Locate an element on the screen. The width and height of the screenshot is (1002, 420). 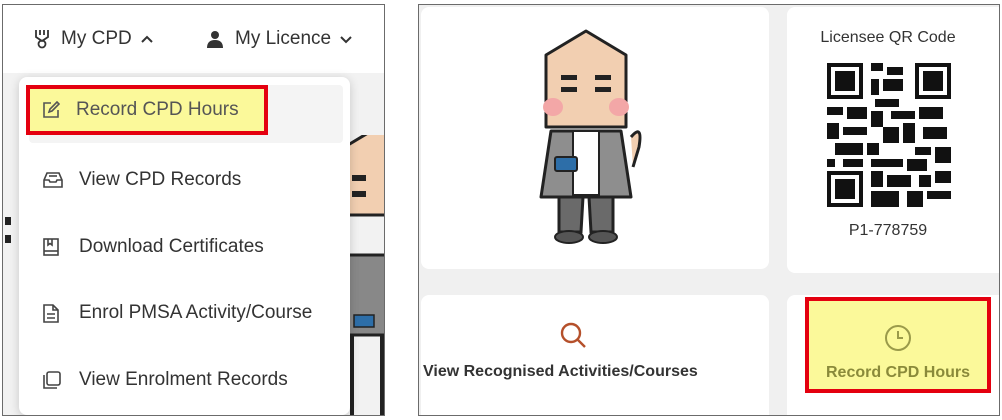
licensee-qr-card: Licensee QR Code P1-778759 is located at coordinates (893, 140).